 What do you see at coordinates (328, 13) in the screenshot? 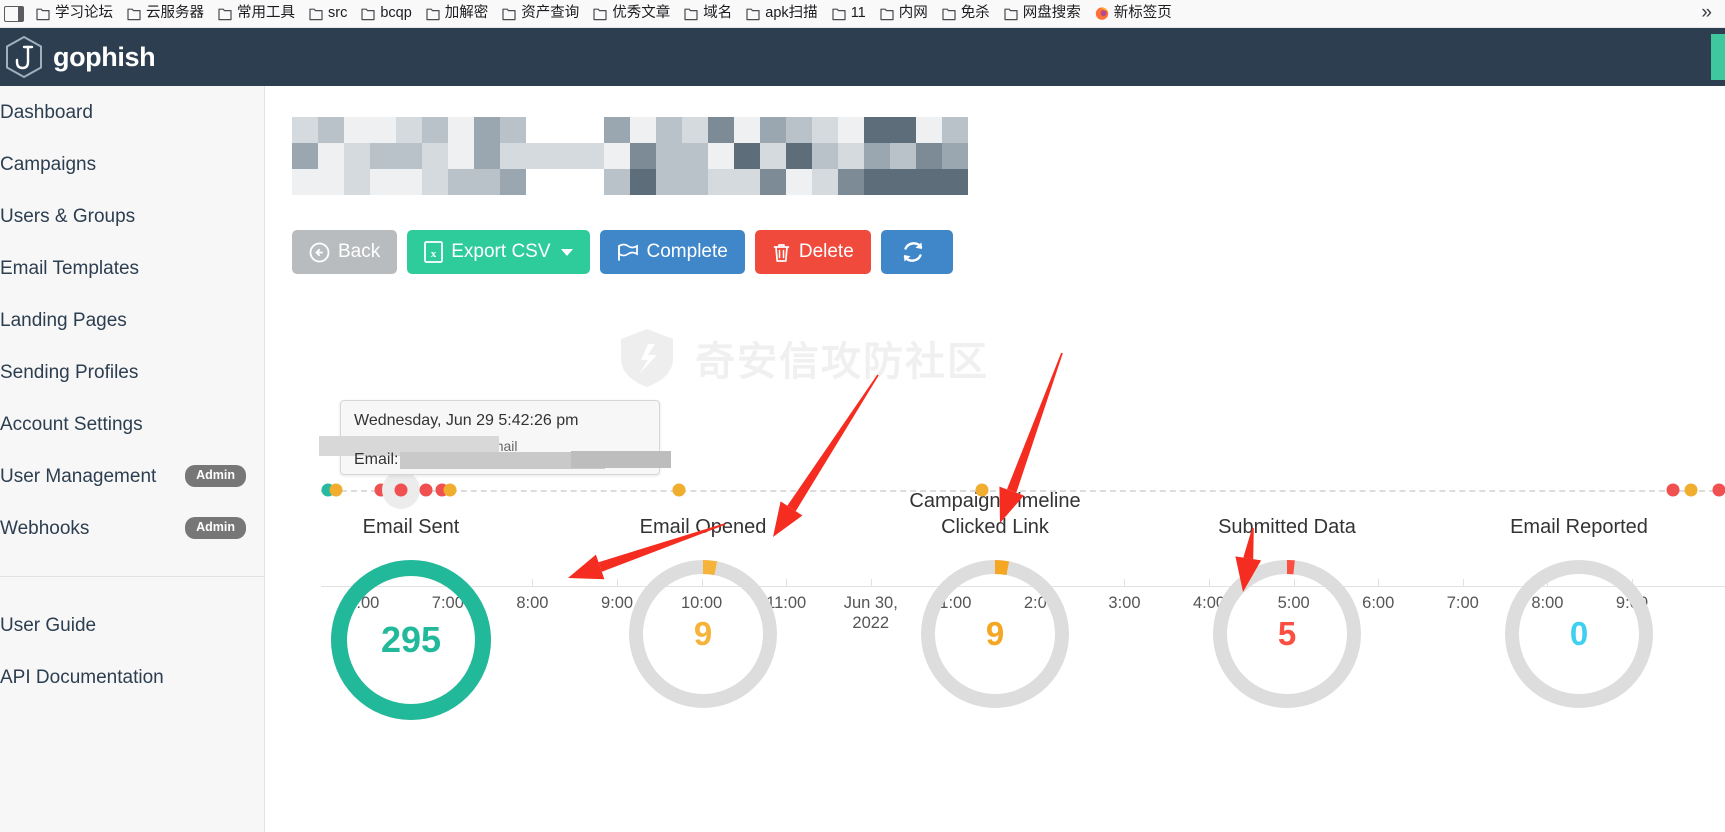
I see `bookmark-item: src` at bounding box center [328, 13].